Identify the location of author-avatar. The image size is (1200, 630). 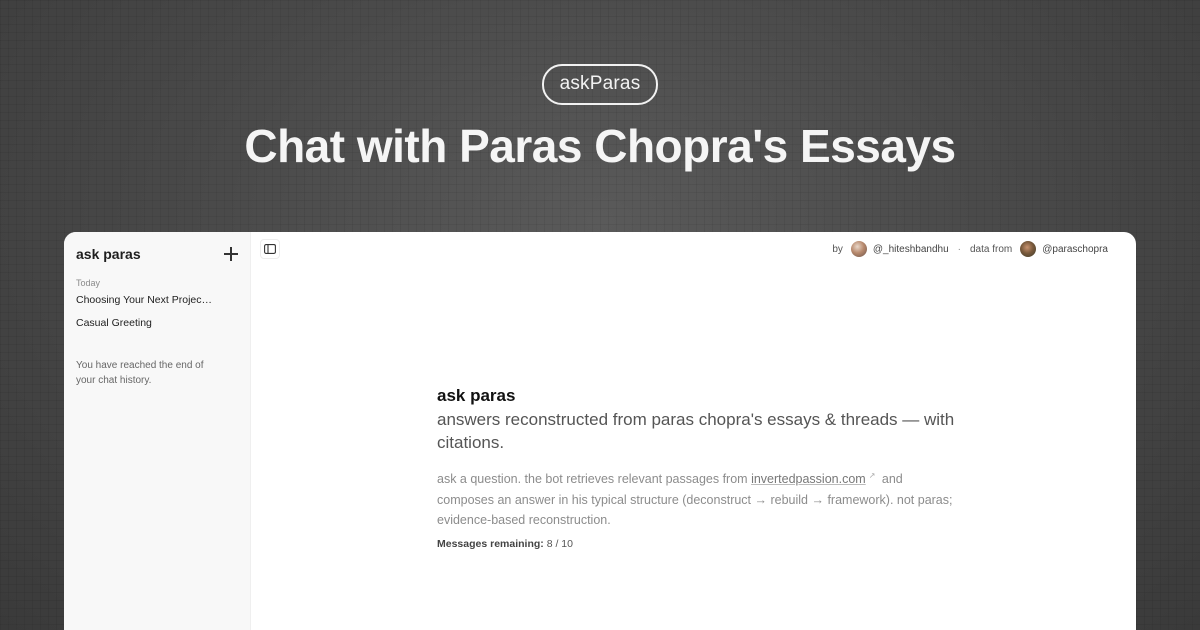
(858, 249).